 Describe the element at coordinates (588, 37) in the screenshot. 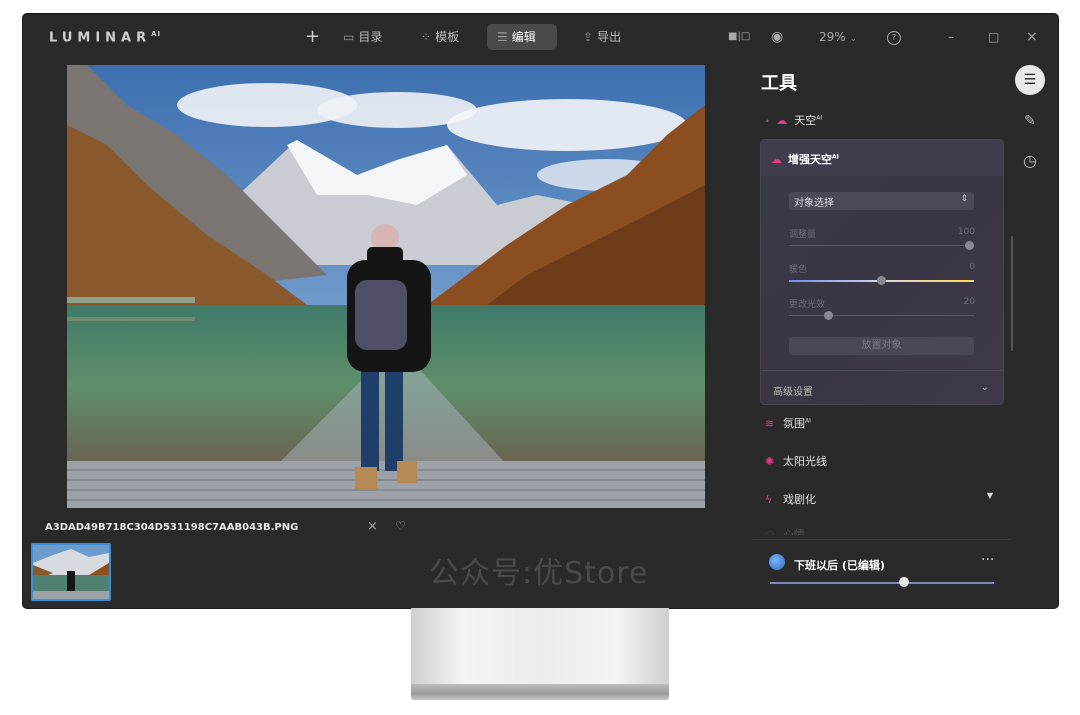

I see `share-icon: ⇪` at that location.